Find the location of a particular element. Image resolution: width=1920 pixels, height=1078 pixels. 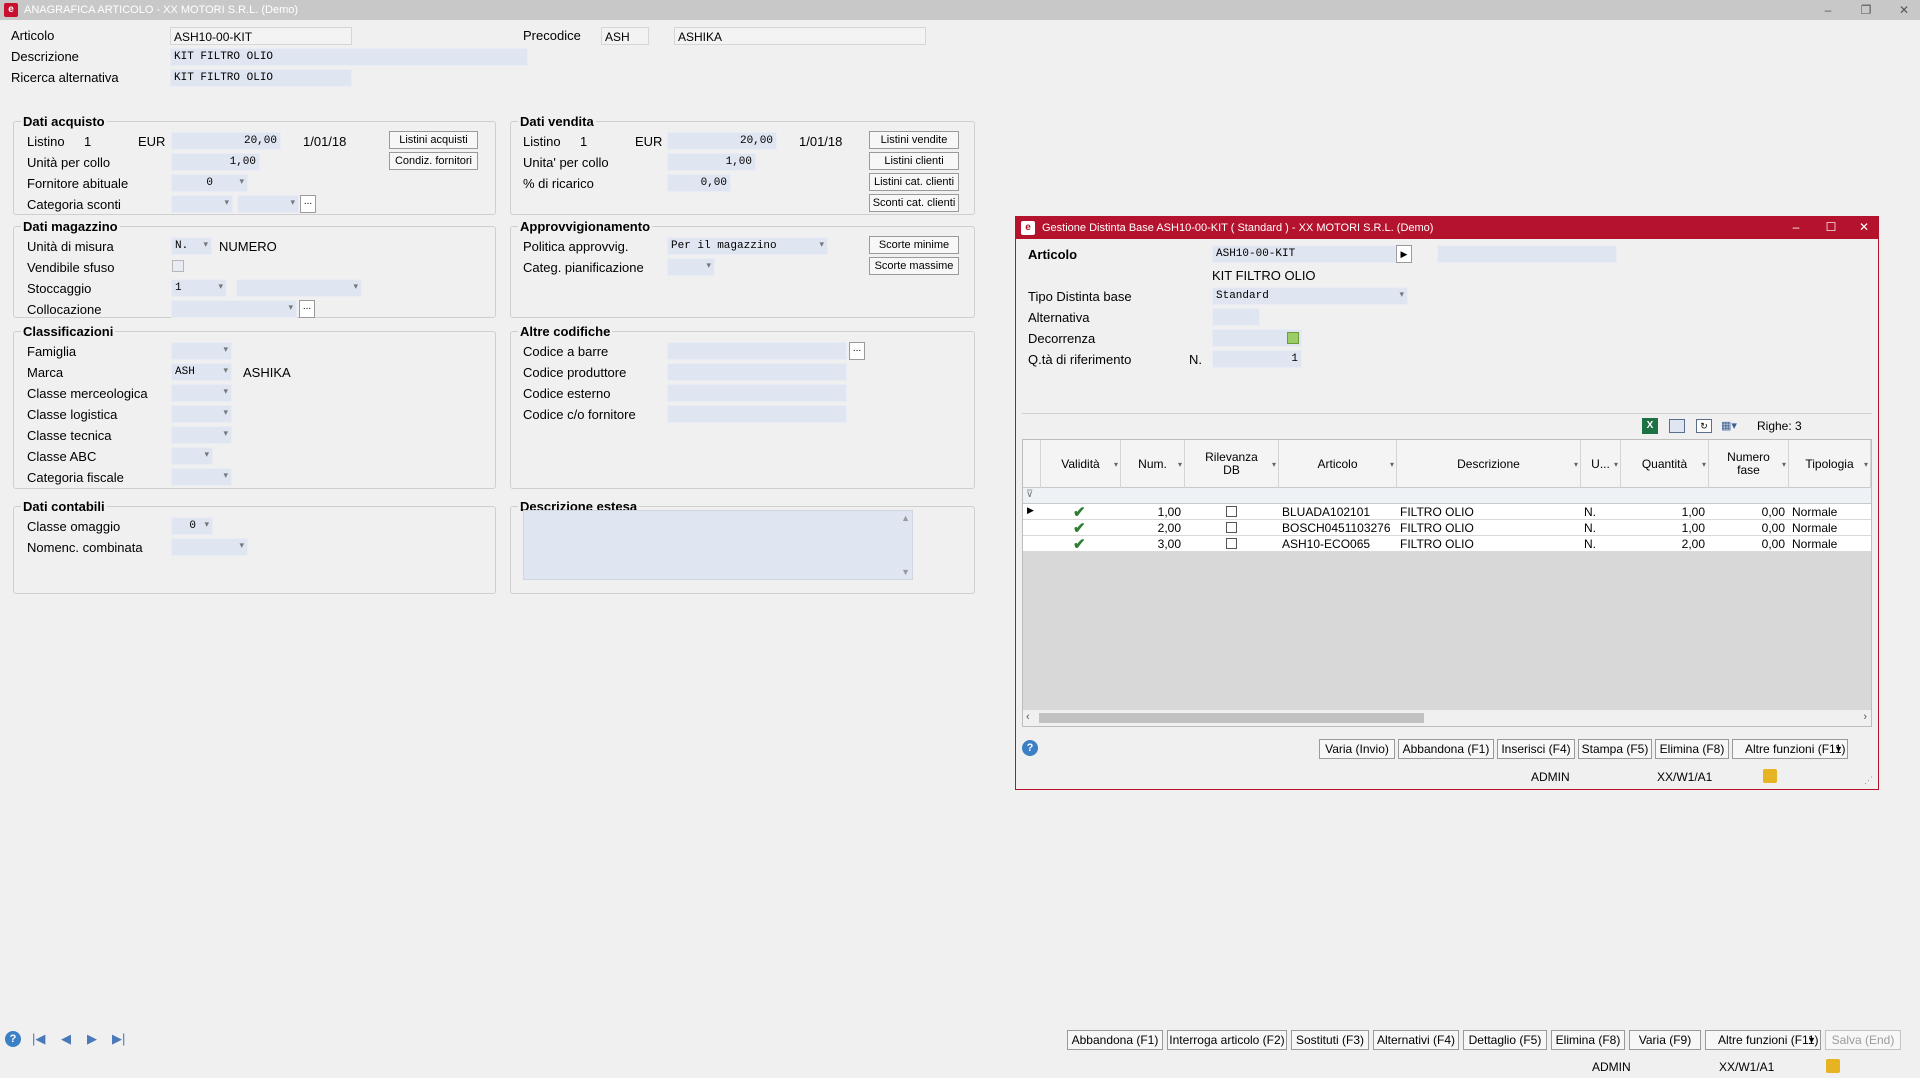

categoria-fiscale-select is located at coordinates (201, 477).